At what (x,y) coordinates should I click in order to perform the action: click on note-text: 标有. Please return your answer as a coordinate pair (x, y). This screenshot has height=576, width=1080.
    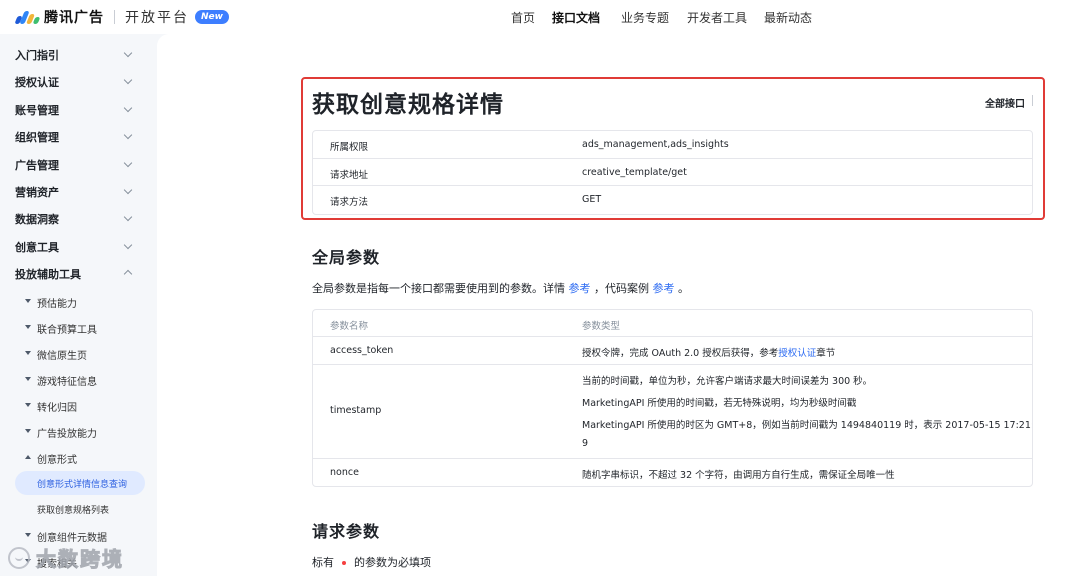
    Looking at the image, I should click on (323, 562).